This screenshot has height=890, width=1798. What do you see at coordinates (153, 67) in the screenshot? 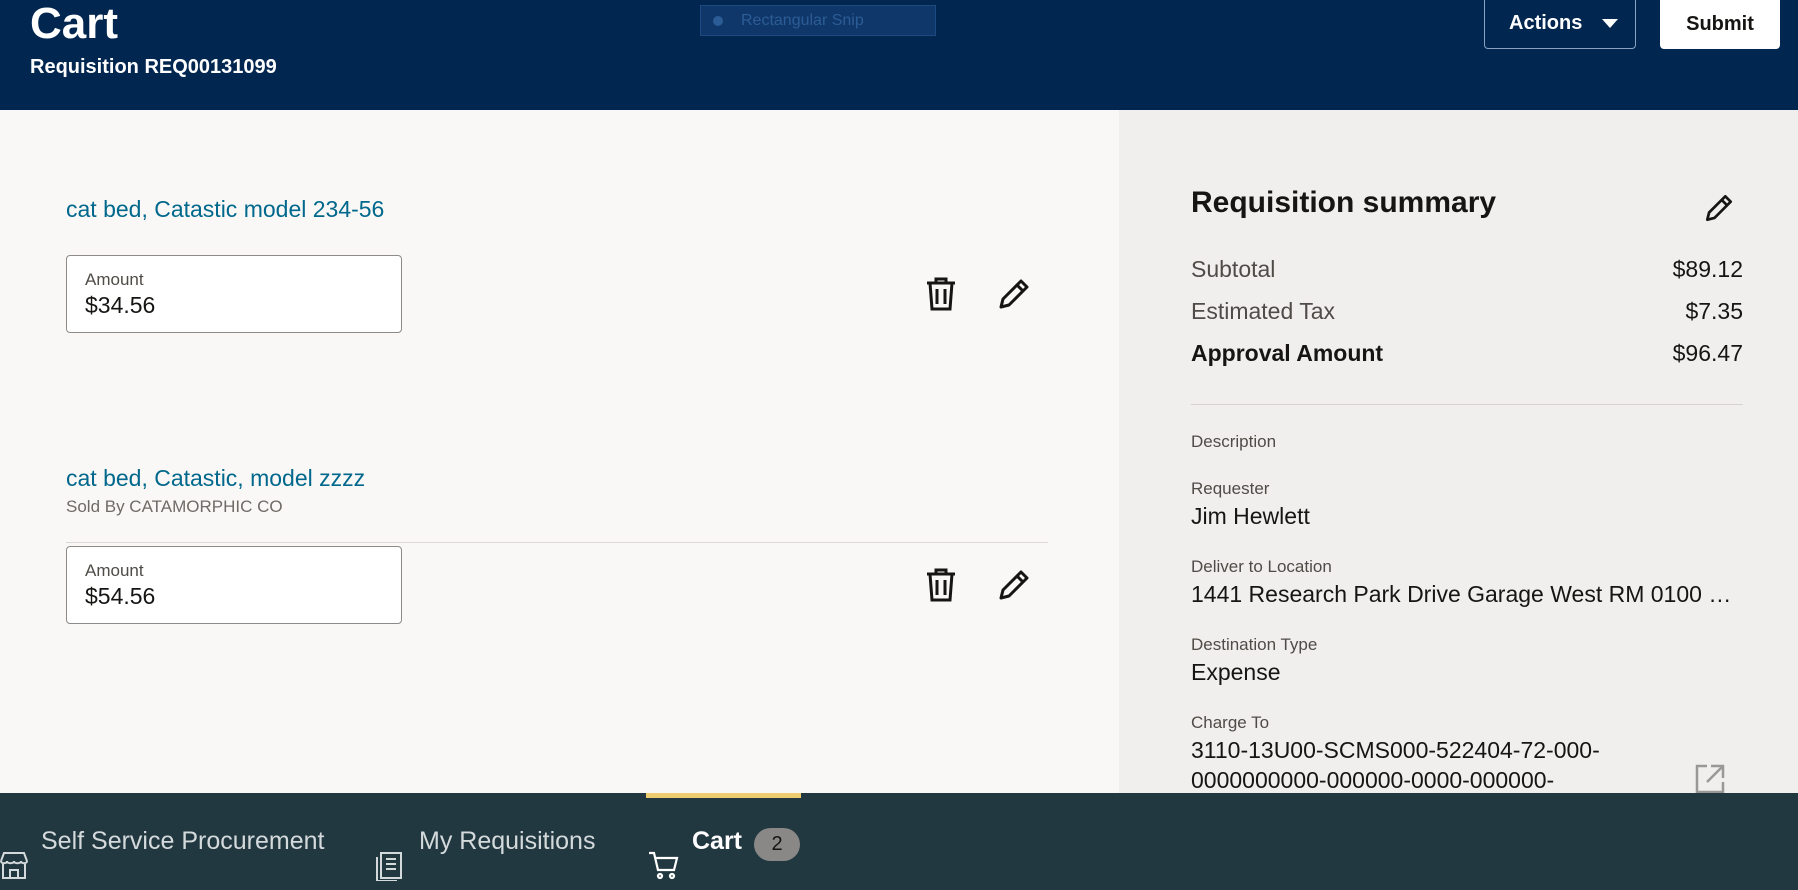
I see `requisition-number: Requisition REQ00131099` at bounding box center [153, 67].